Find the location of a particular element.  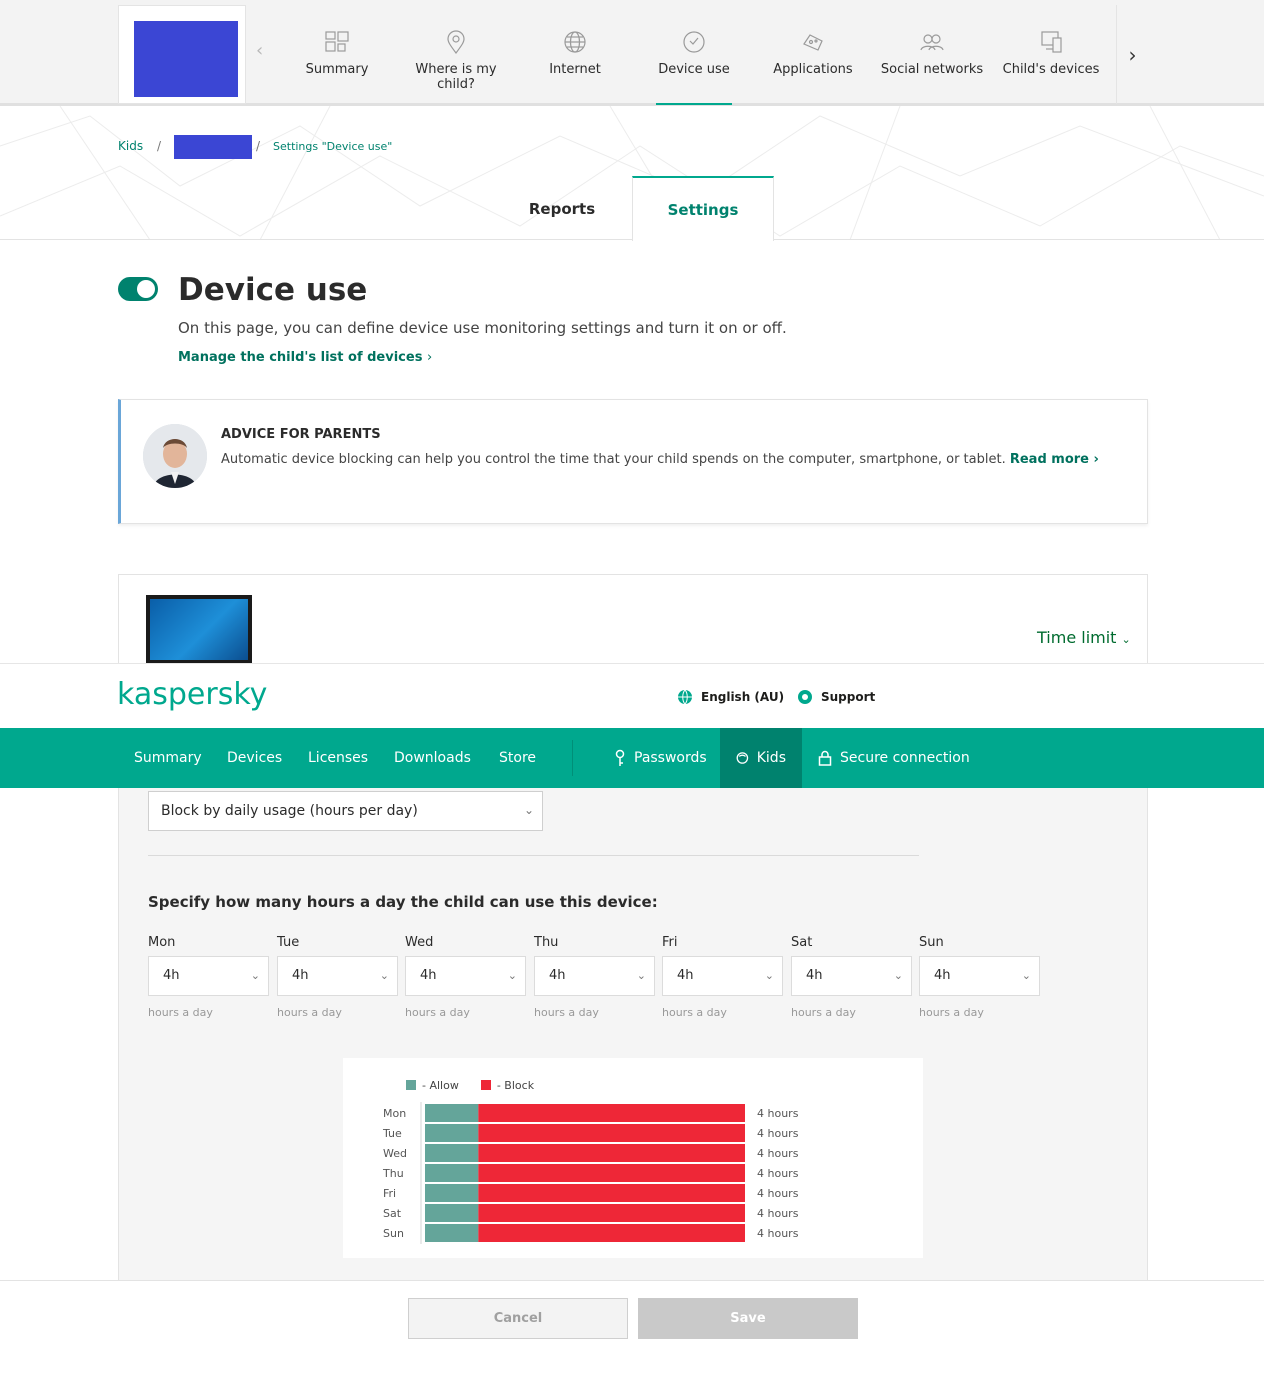

support-label: Support is located at coordinates (848, 697).